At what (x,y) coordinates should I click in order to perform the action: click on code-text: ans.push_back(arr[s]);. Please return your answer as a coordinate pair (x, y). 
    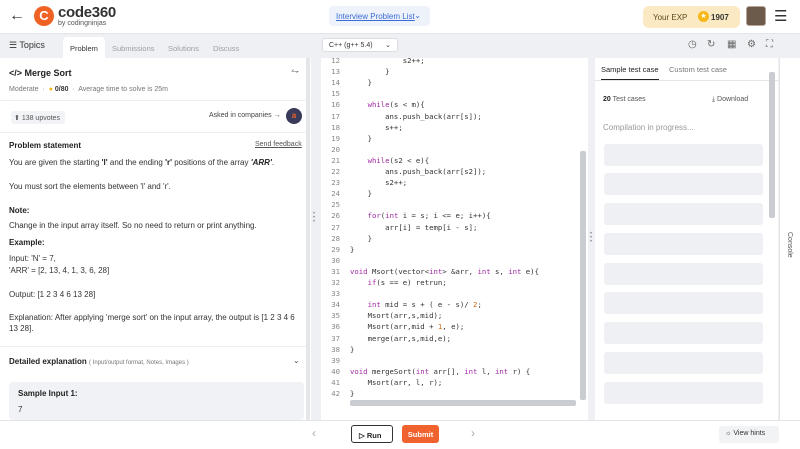
    Looking at the image, I should click on (416, 116).